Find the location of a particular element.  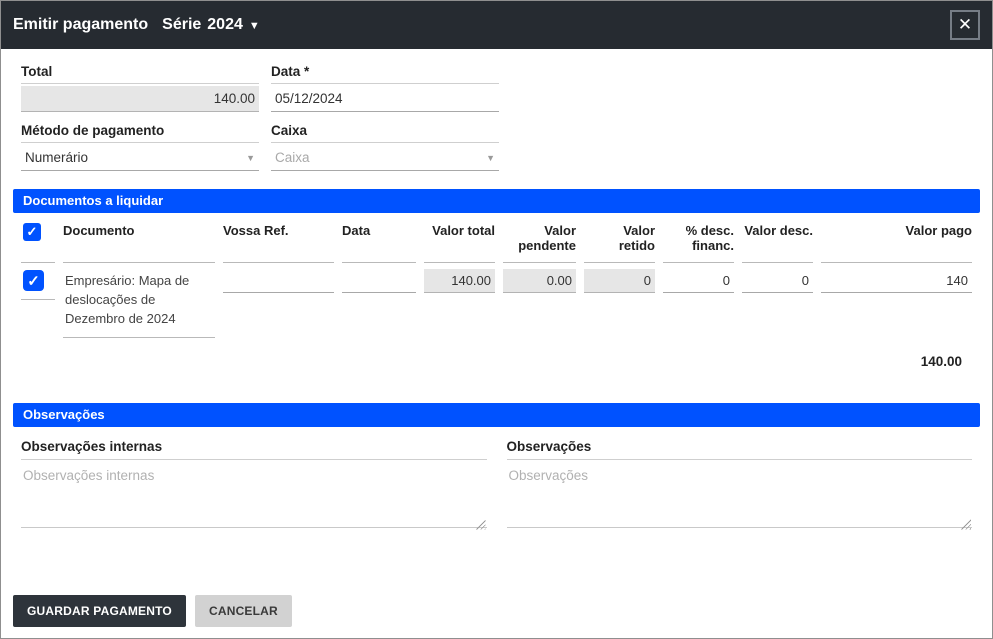

series-label: Série is located at coordinates (182, 24).